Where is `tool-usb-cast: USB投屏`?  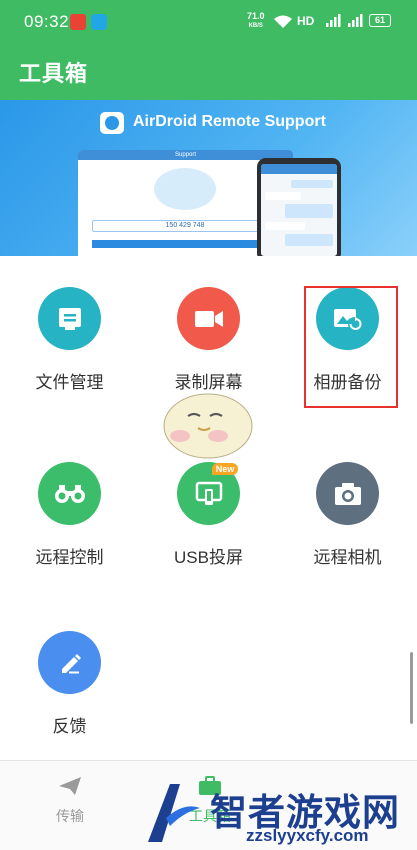
tool-usb-cast: USB投屏 is located at coordinates (208, 515).